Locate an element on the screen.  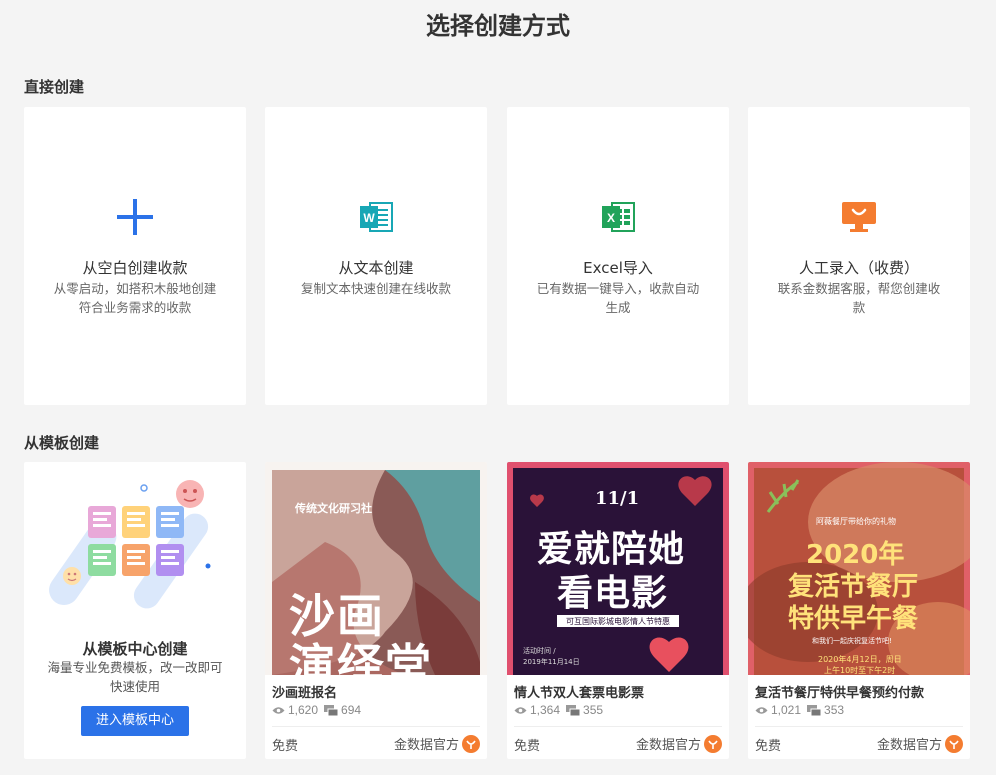
template-poster: 传统文化研习社 沙画 演绎堂 is located at coordinates (376, 568).